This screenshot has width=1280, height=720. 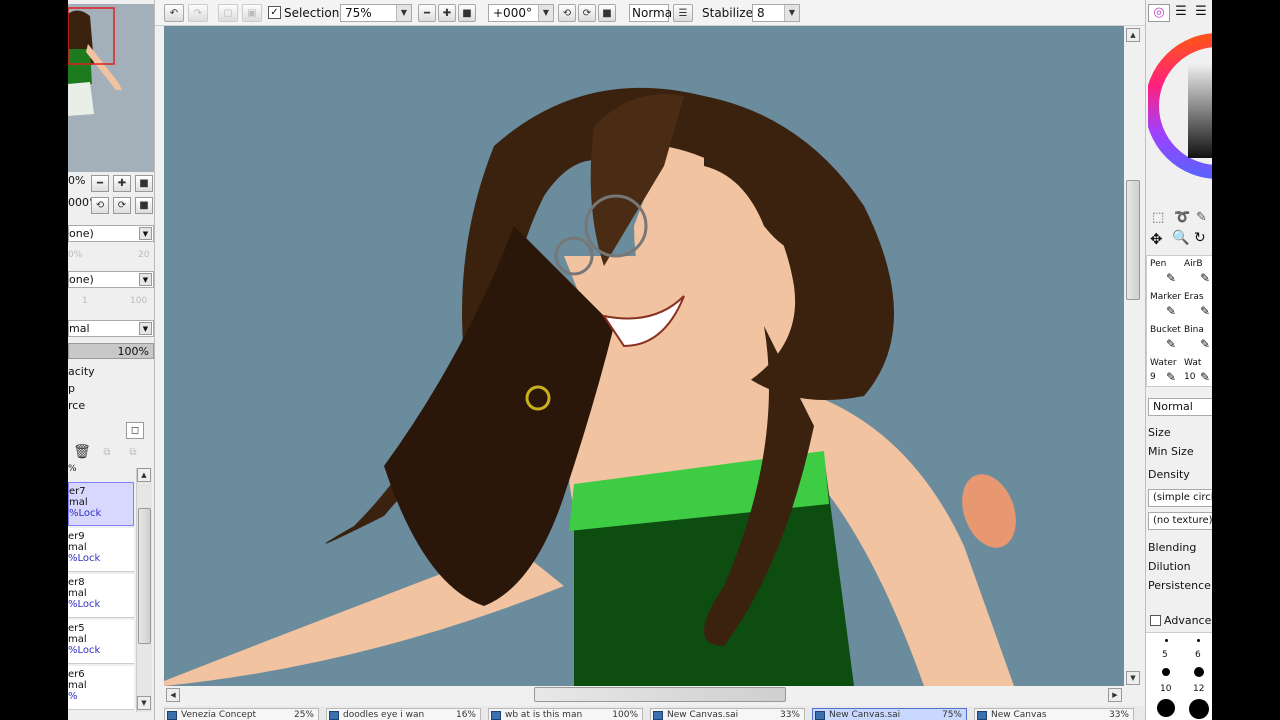 I want to click on effect-strength-field: 100, so click(x=138, y=301).